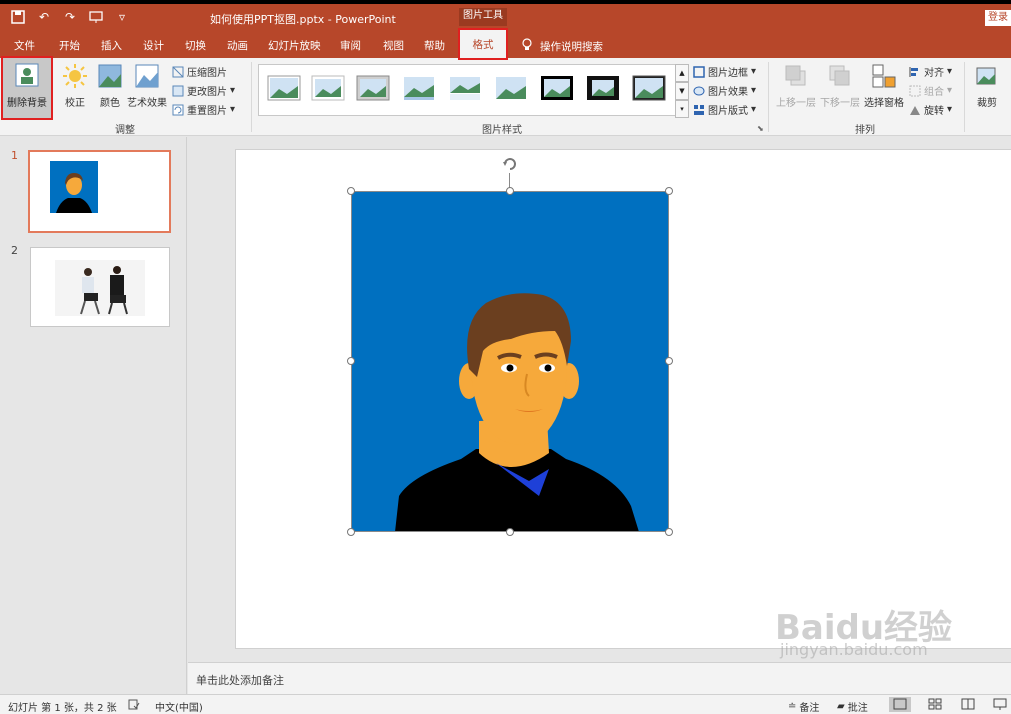 The image size is (1011, 714). Describe the element at coordinates (203, 90) in the screenshot. I see `change-picture-button: 更改图片 ▾` at that location.